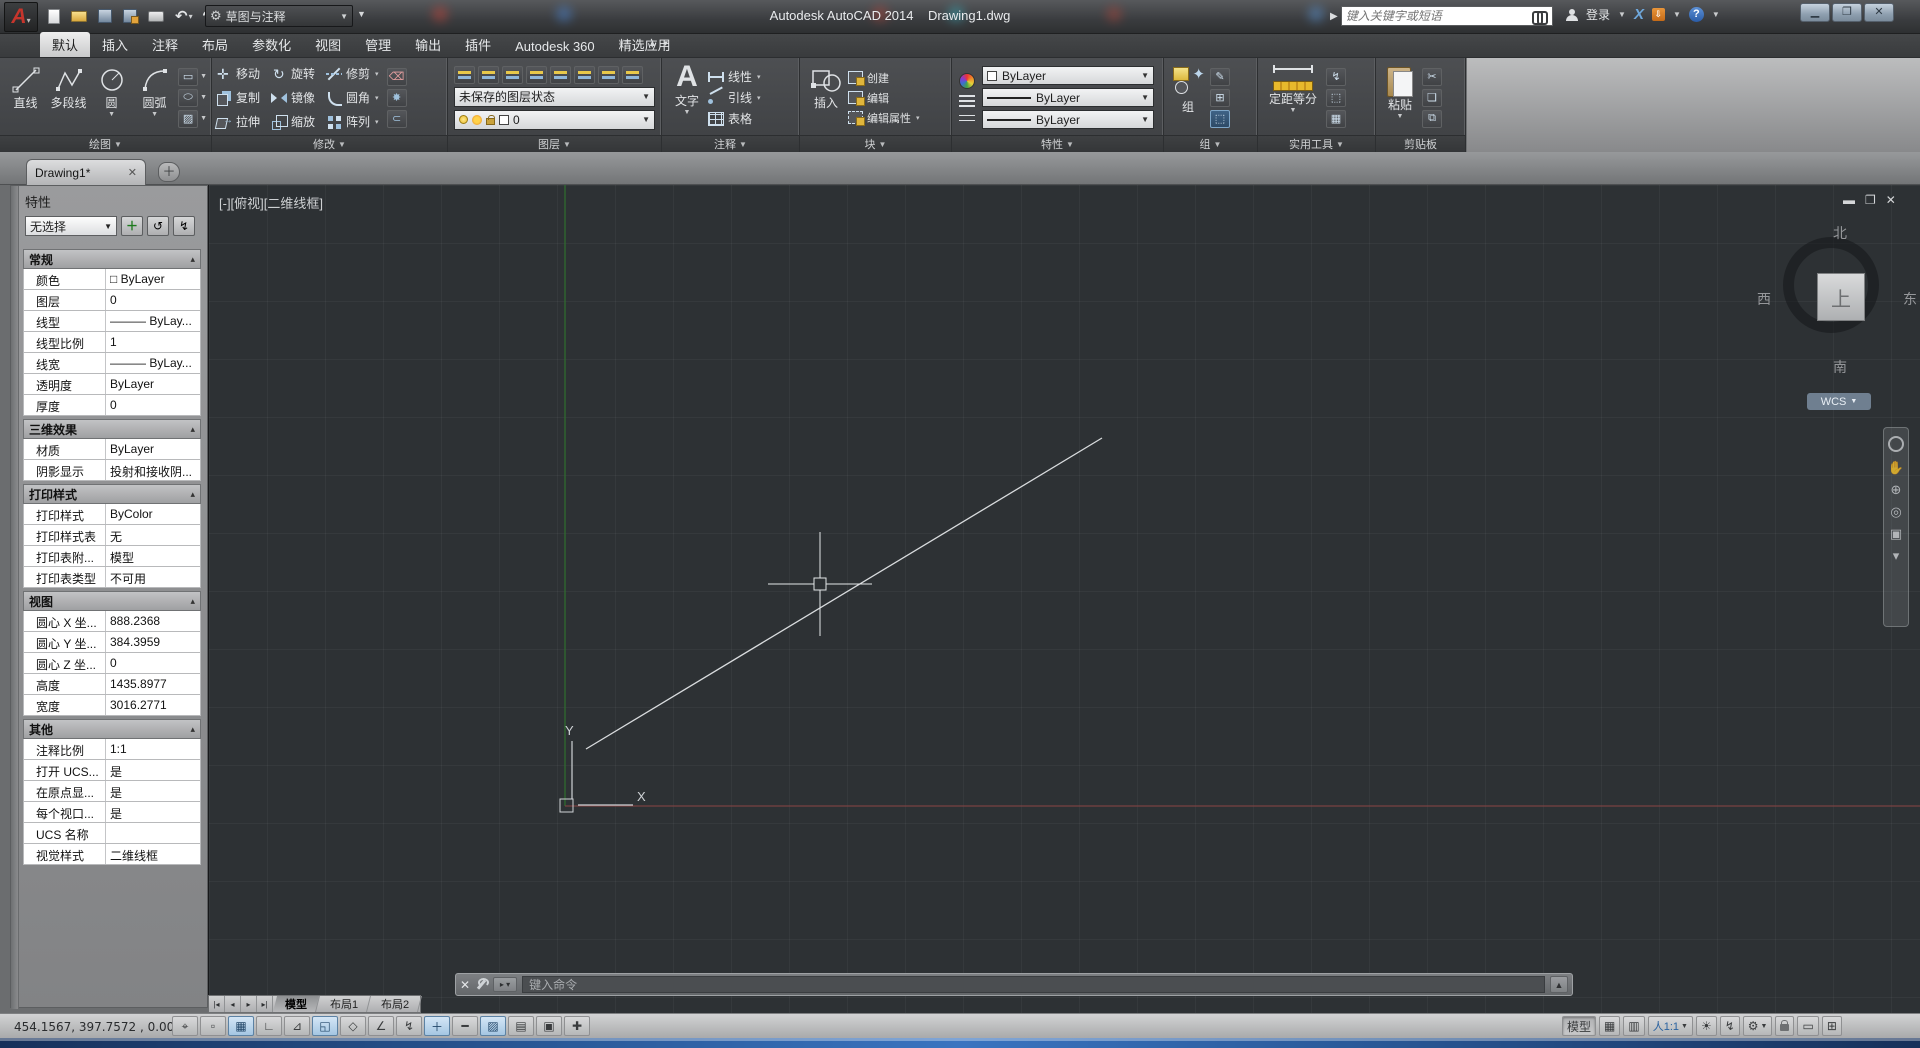 This screenshot has width=1920, height=1048. What do you see at coordinates (1677, 14) in the screenshot?
I see `exchange-chevron-icon: ▼` at bounding box center [1677, 14].